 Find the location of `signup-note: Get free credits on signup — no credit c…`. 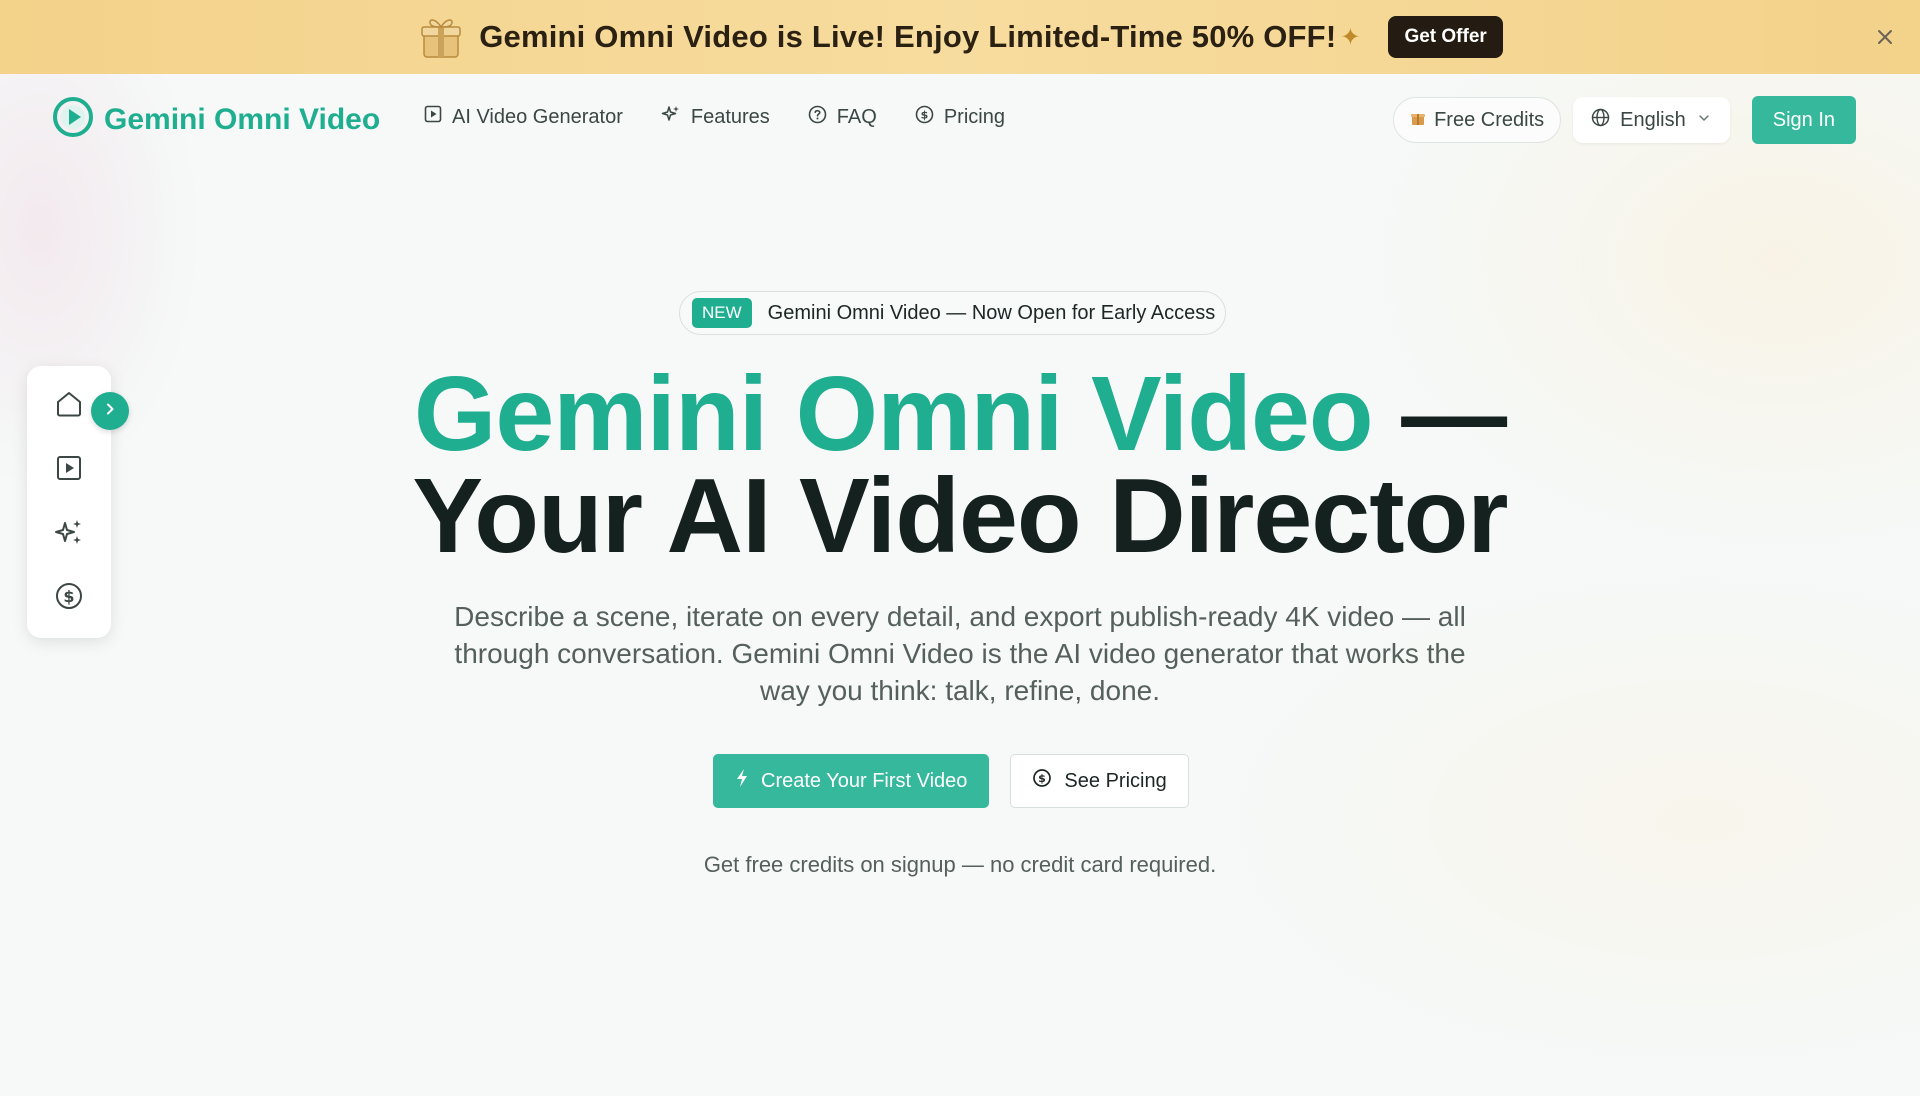

signup-note: Get free credits on signup — no credit c… is located at coordinates (960, 864).